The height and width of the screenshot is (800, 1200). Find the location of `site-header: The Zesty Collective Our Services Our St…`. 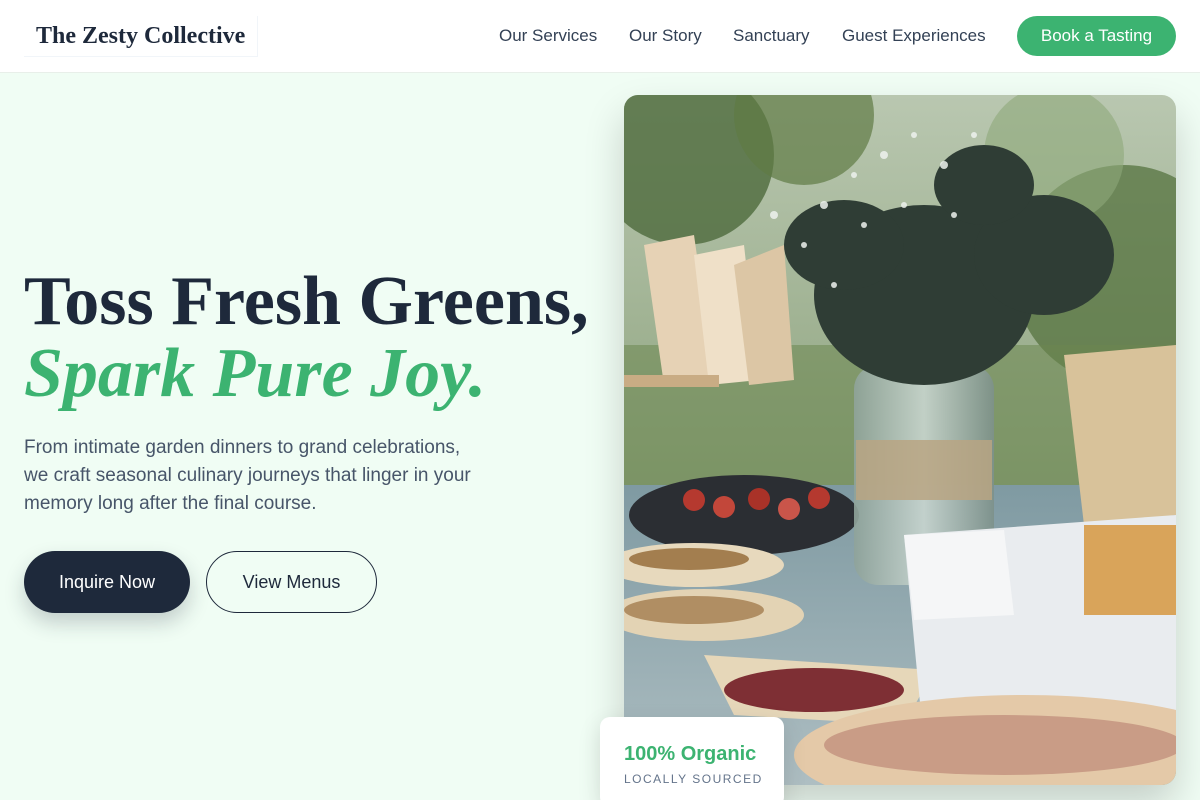

site-header: The Zesty Collective Our Services Our St… is located at coordinates (600, 36).